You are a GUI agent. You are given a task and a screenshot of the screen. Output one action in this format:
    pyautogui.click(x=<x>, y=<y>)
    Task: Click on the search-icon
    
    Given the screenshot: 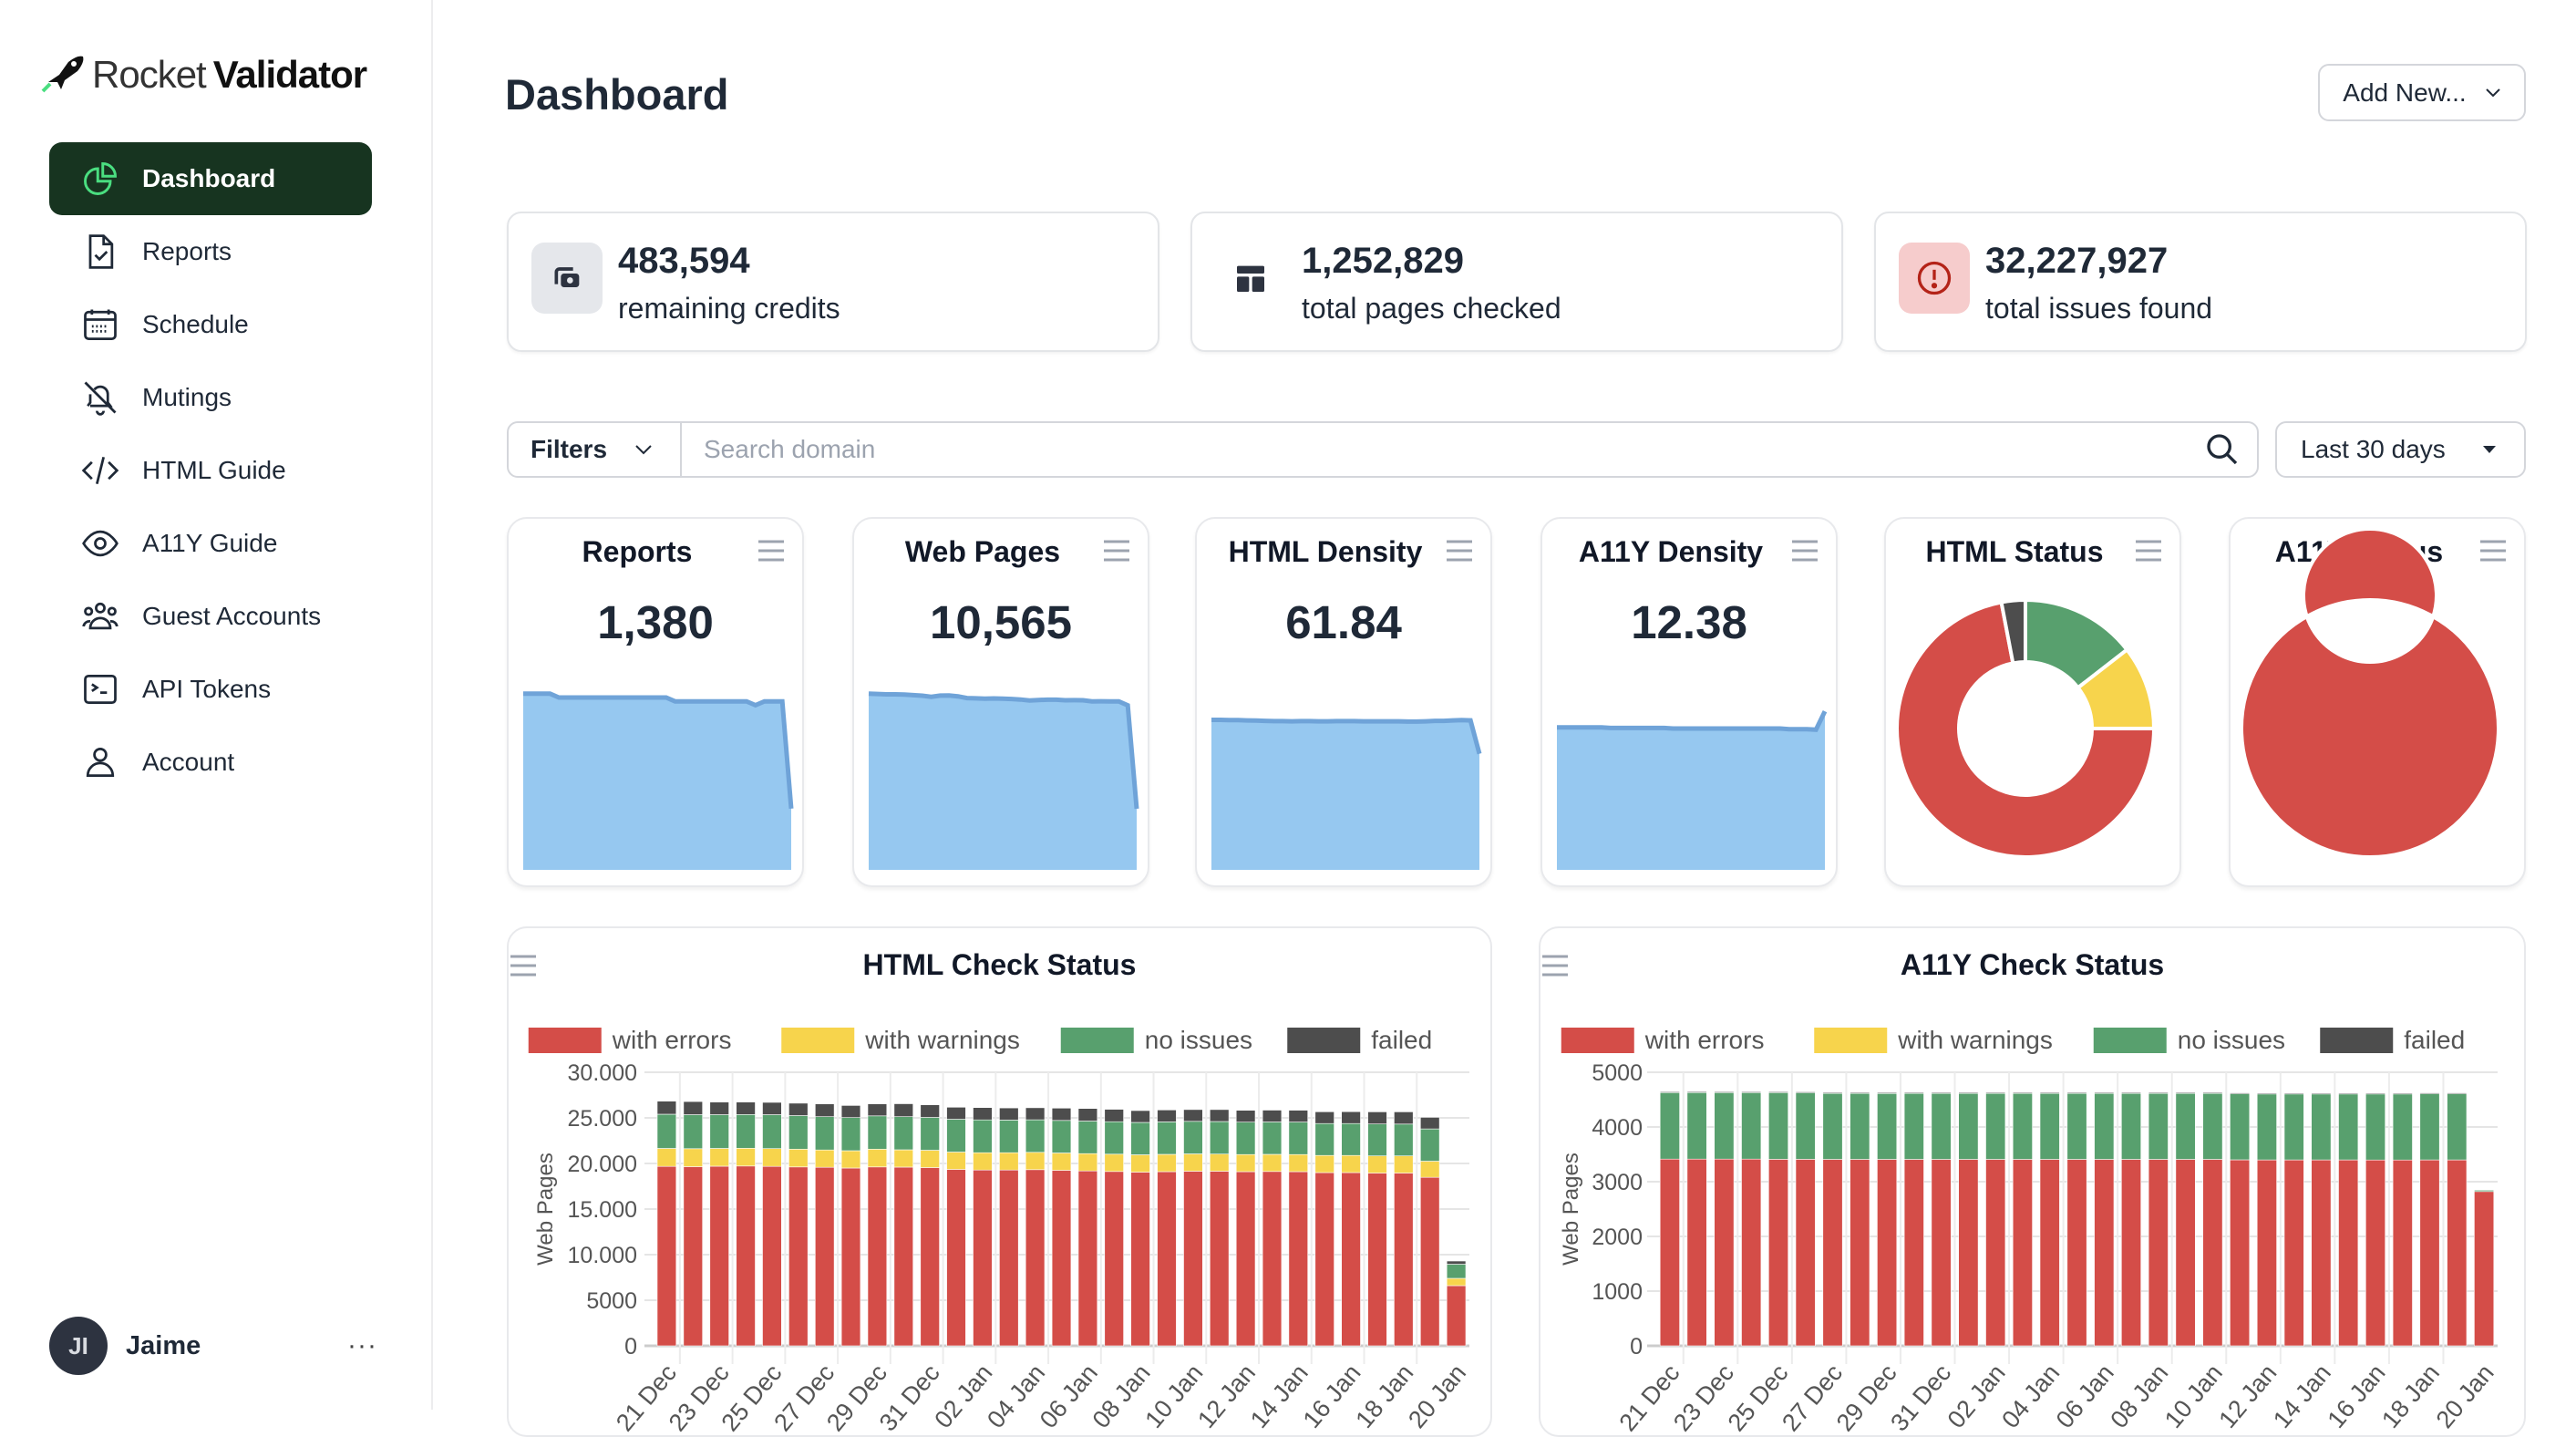 What is the action you would take?
    pyautogui.click(x=2222, y=449)
    